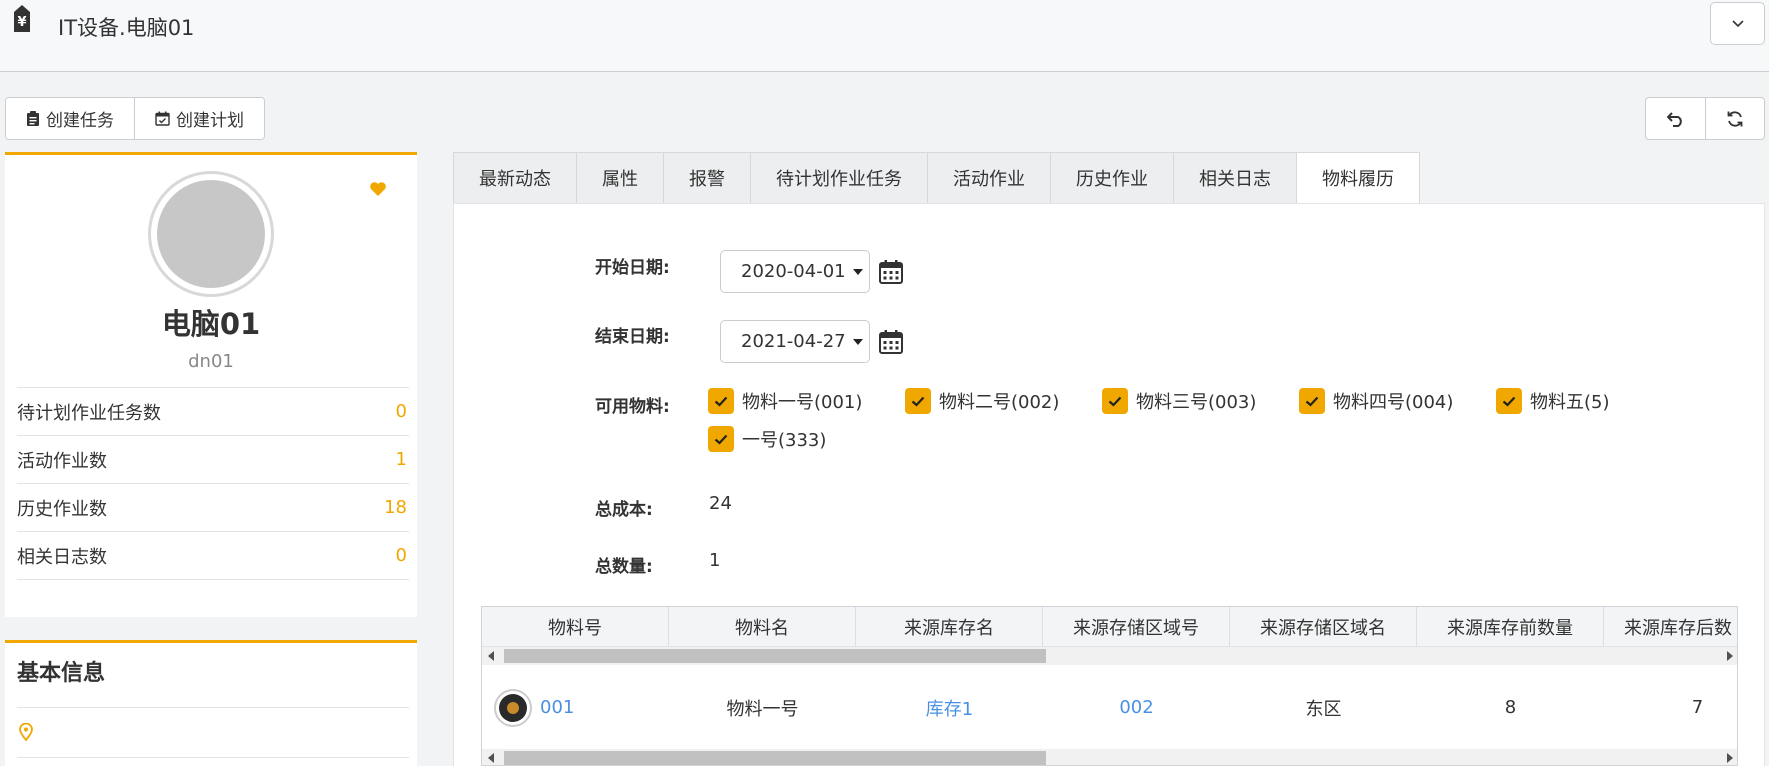  I want to click on column-header: 来源存储区域号, so click(1136, 627).